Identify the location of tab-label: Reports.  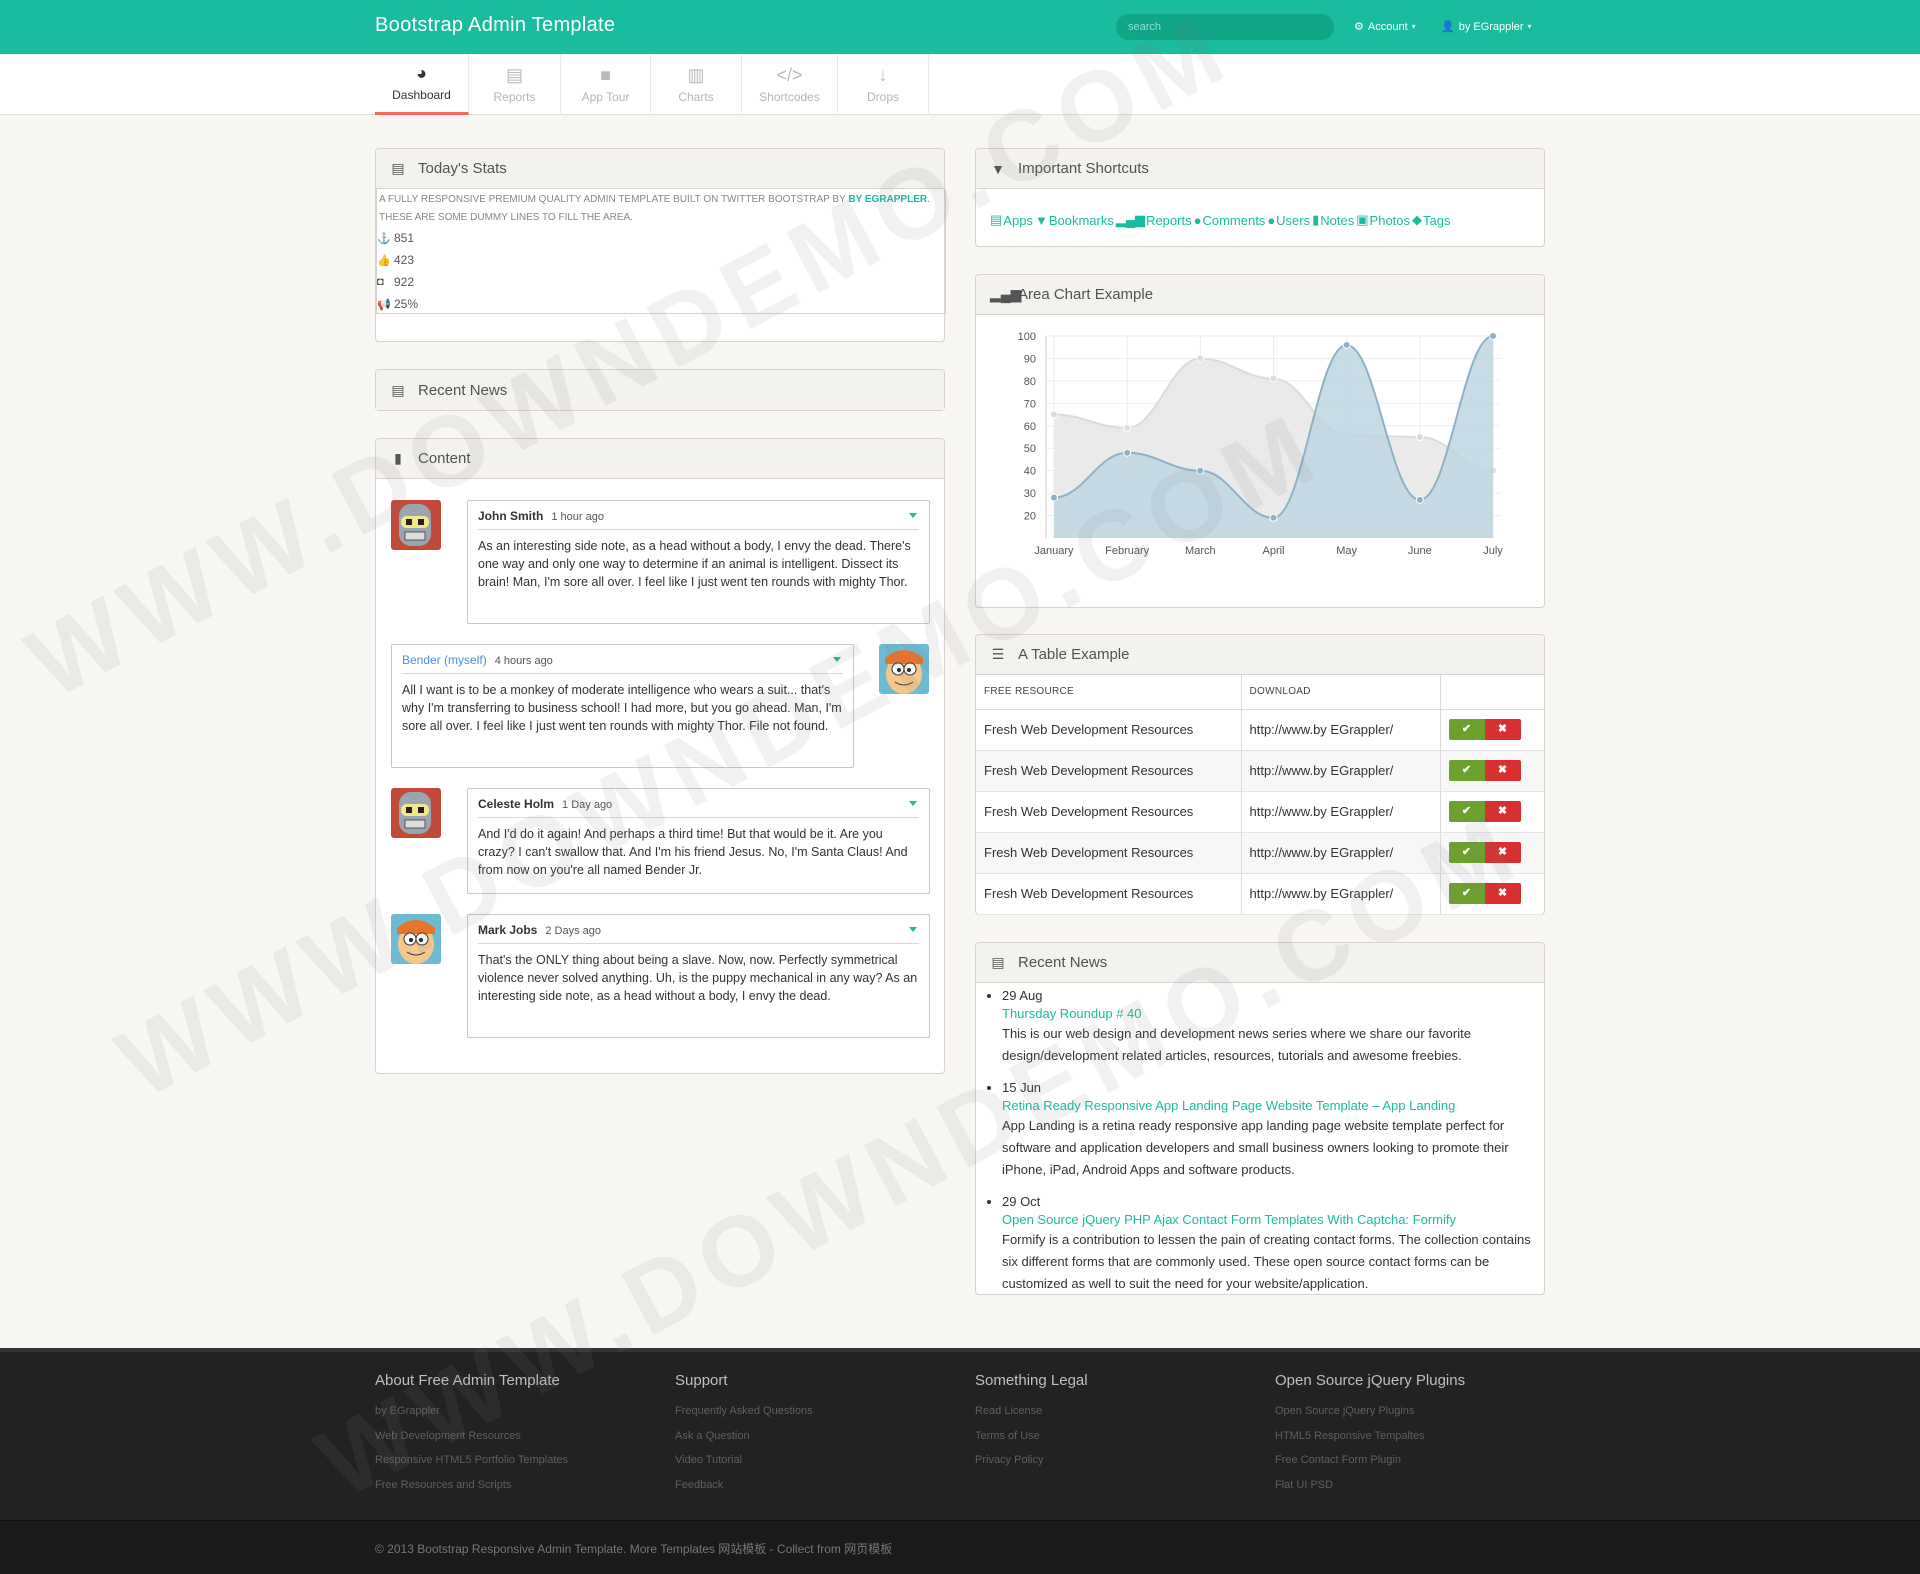
(514, 96).